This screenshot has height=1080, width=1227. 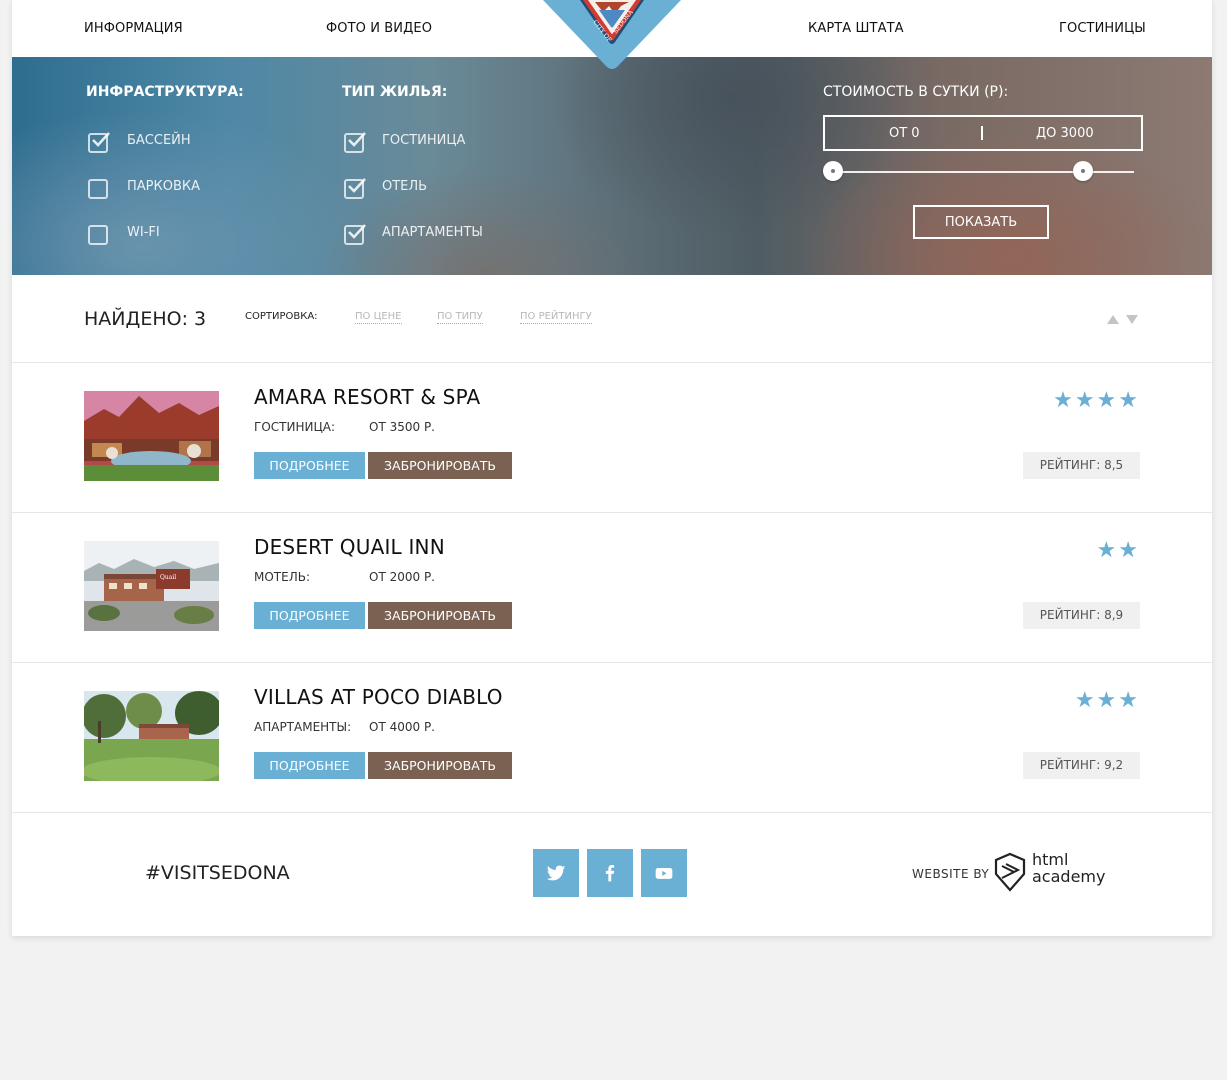 I want to click on nav-item-photo-video: ФОТО И ВИДЕО, so click(x=379, y=28).